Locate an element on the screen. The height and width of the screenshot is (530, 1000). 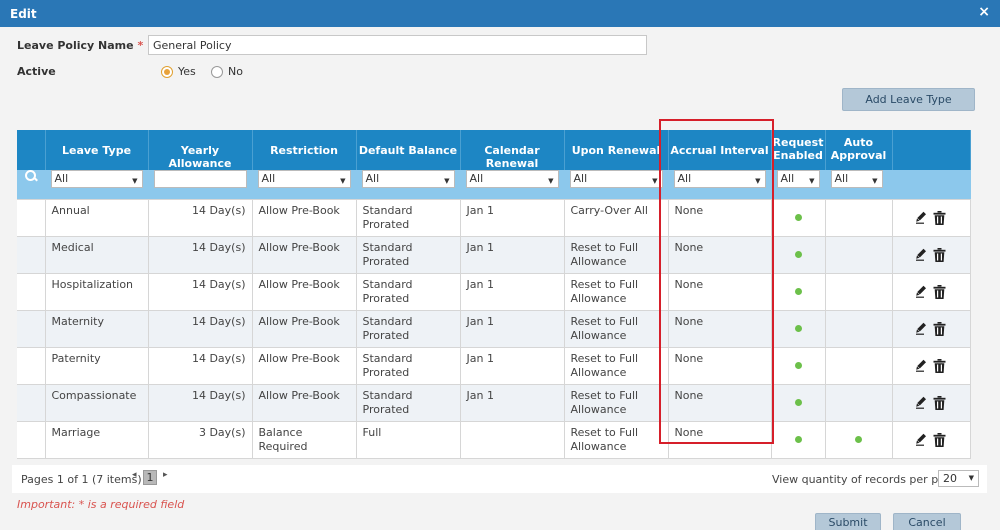
filter-search-cell is located at coordinates (31, 185).